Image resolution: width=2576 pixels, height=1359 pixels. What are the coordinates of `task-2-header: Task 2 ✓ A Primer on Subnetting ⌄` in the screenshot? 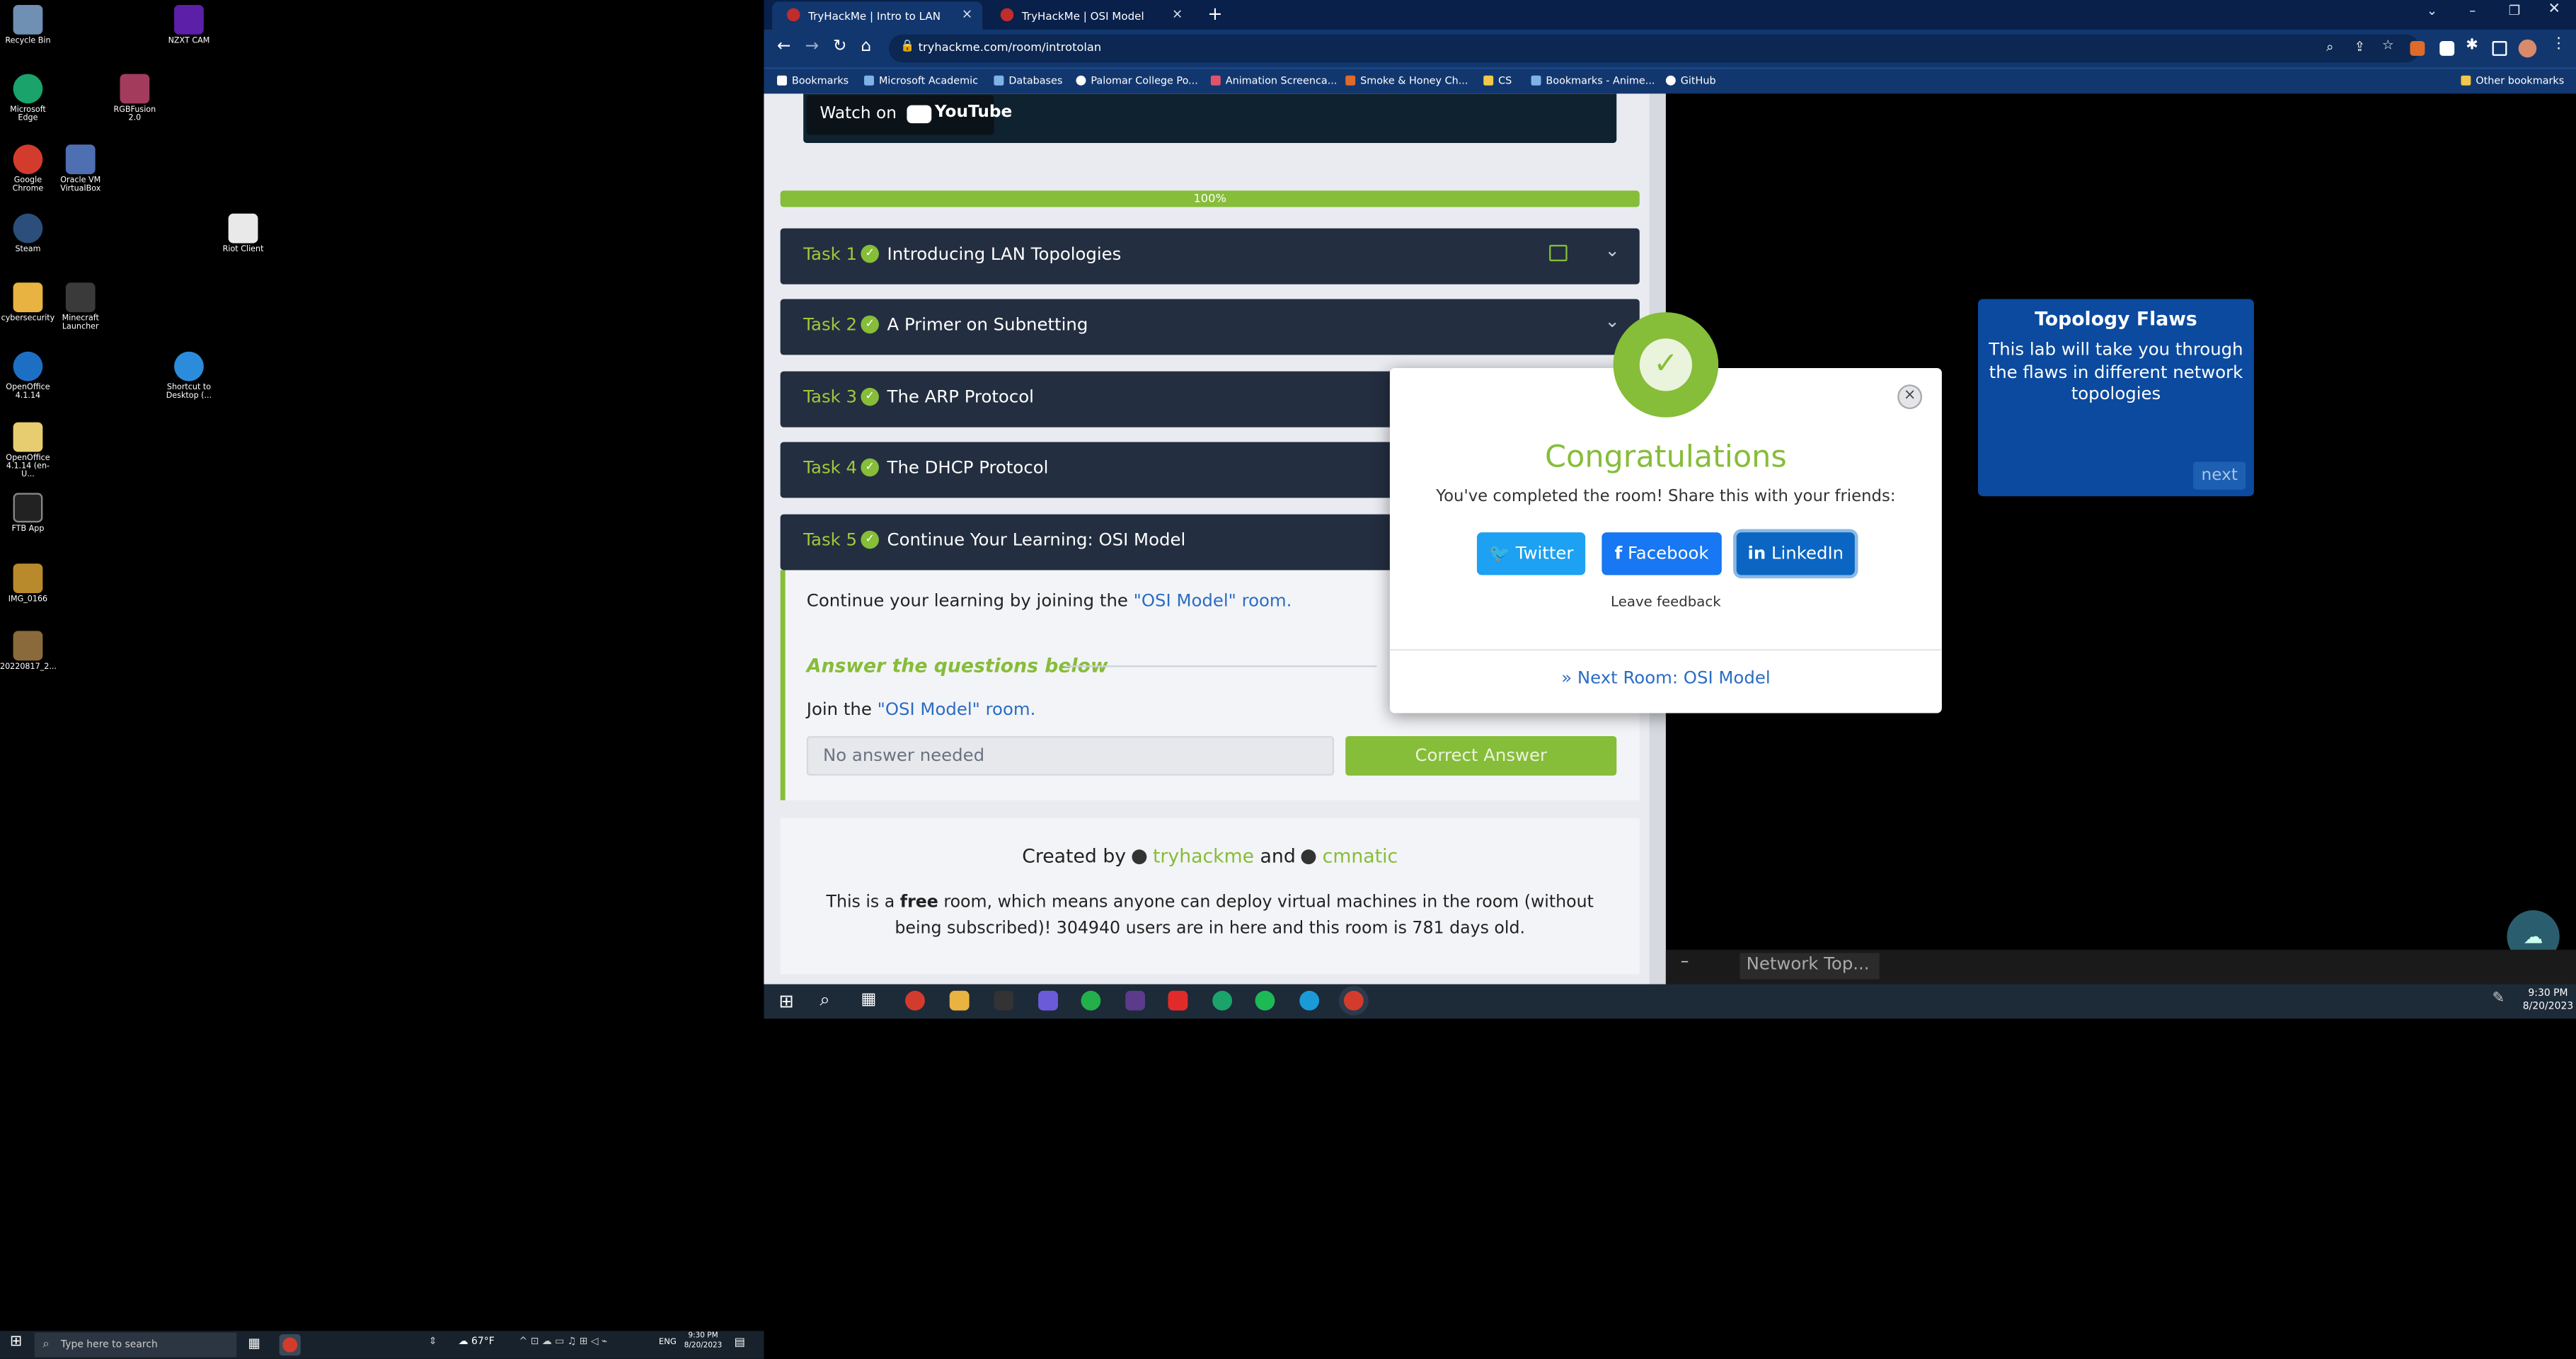 It's located at (1210, 327).